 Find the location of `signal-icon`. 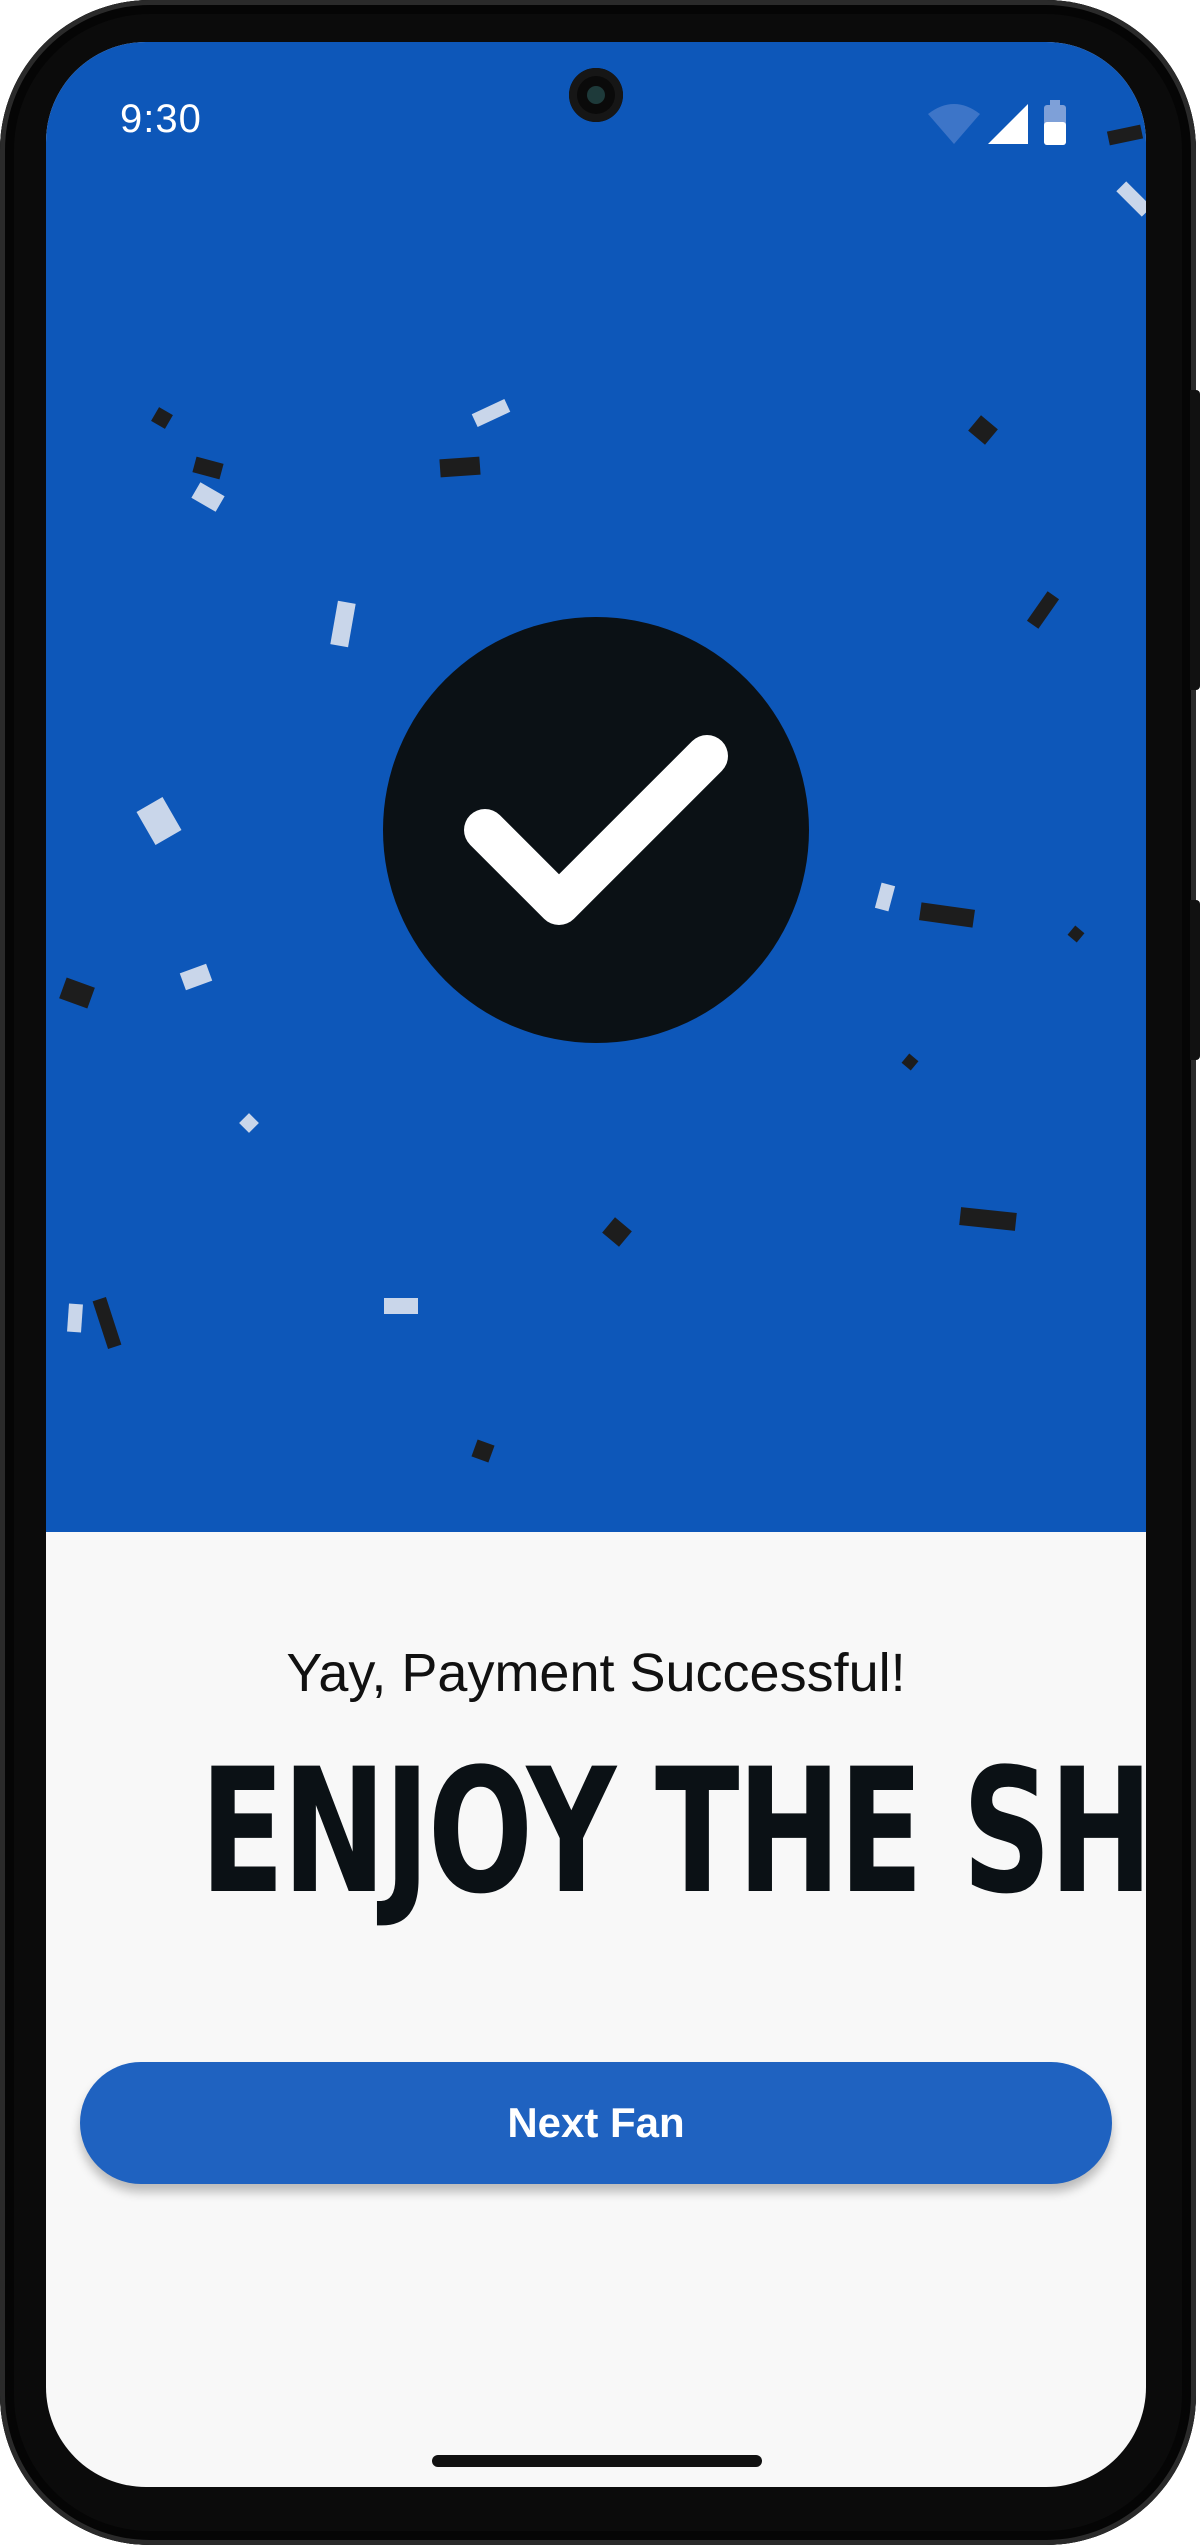

signal-icon is located at coordinates (1008, 124).